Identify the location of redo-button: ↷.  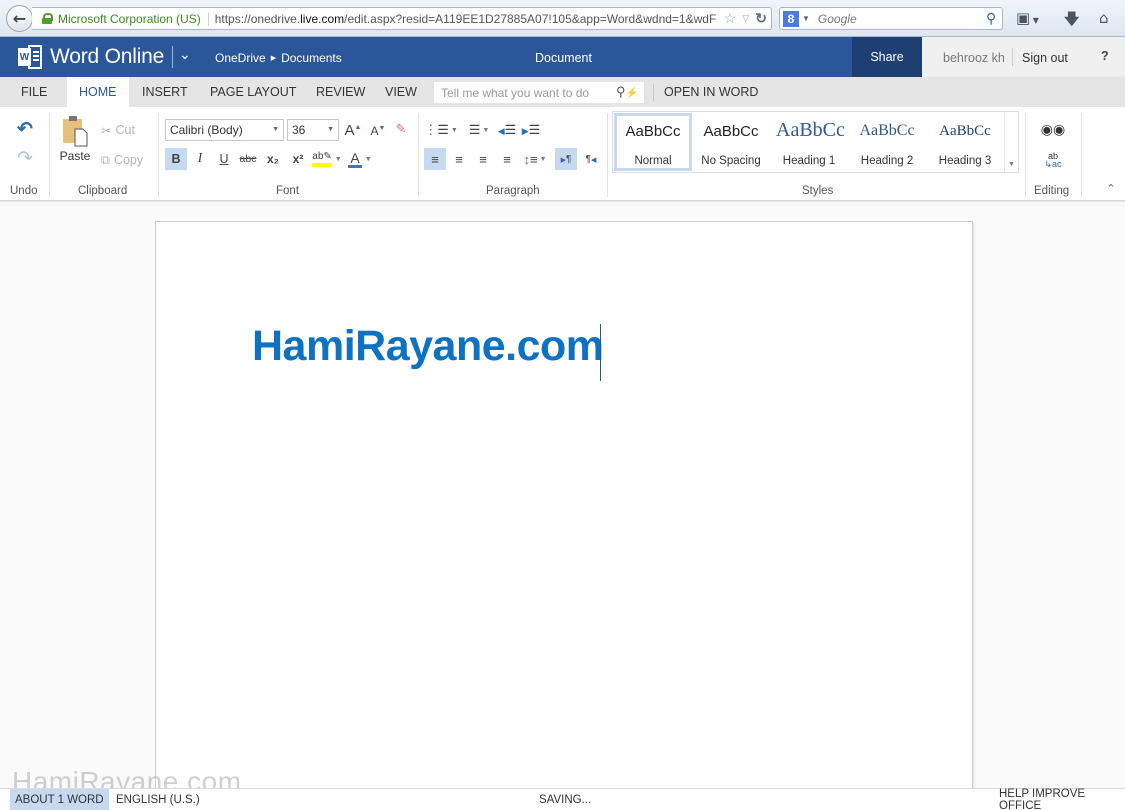
(25, 158).